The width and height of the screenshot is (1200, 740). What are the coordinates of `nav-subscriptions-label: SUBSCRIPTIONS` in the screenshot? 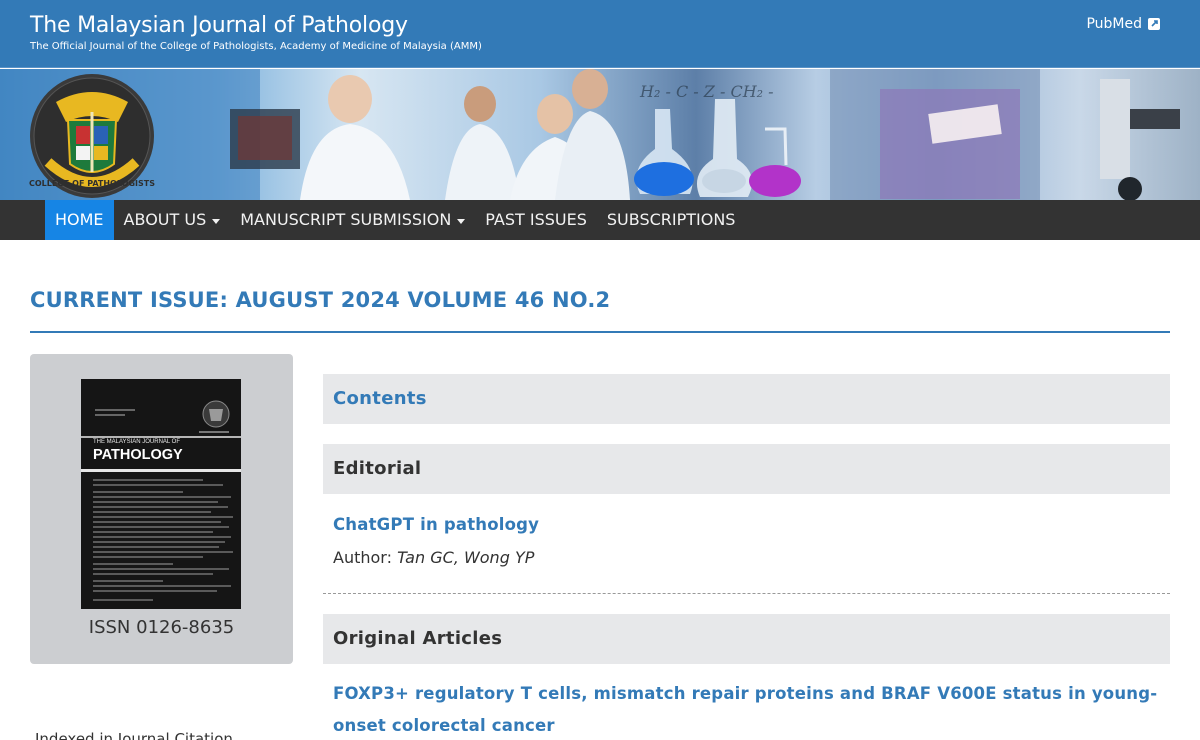 It's located at (671, 219).